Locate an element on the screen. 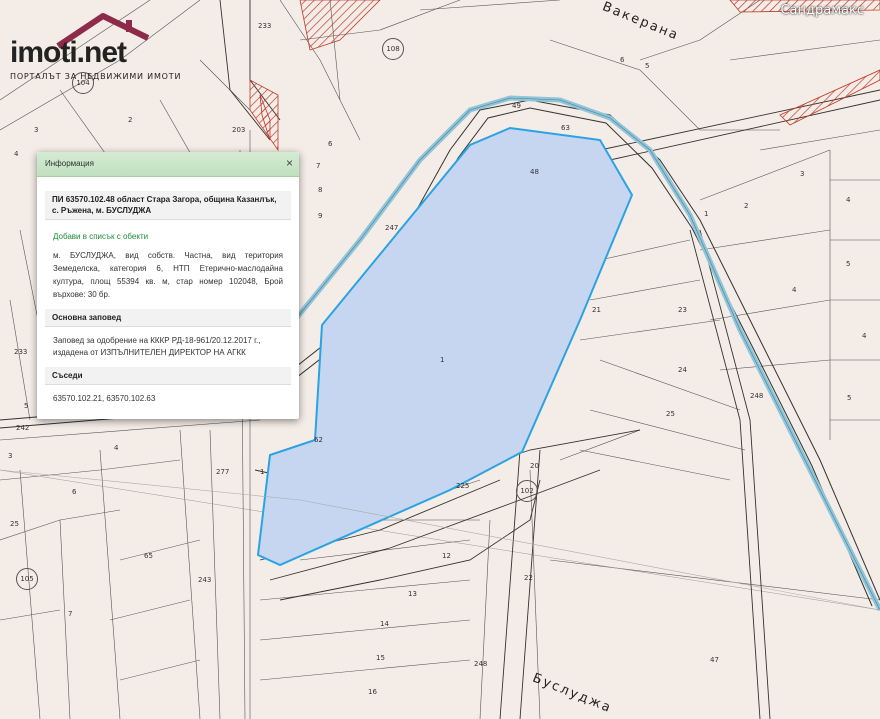 The image size is (880, 719). parcel-label: 20 is located at coordinates (534, 466).